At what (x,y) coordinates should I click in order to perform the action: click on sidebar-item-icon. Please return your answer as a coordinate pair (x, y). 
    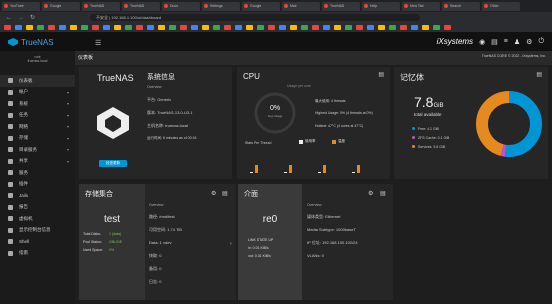
    Looking at the image, I should click on (10, 92).